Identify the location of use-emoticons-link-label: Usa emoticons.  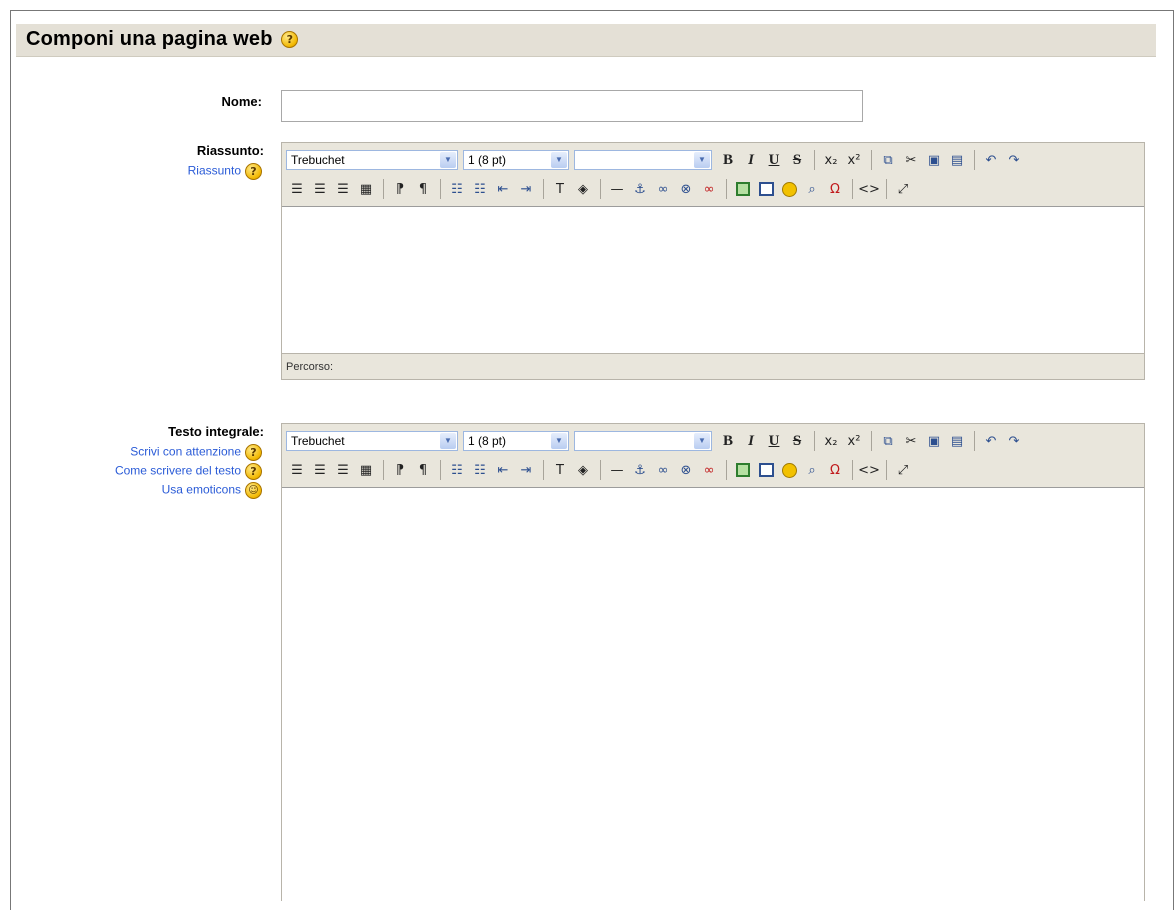
(201, 490).